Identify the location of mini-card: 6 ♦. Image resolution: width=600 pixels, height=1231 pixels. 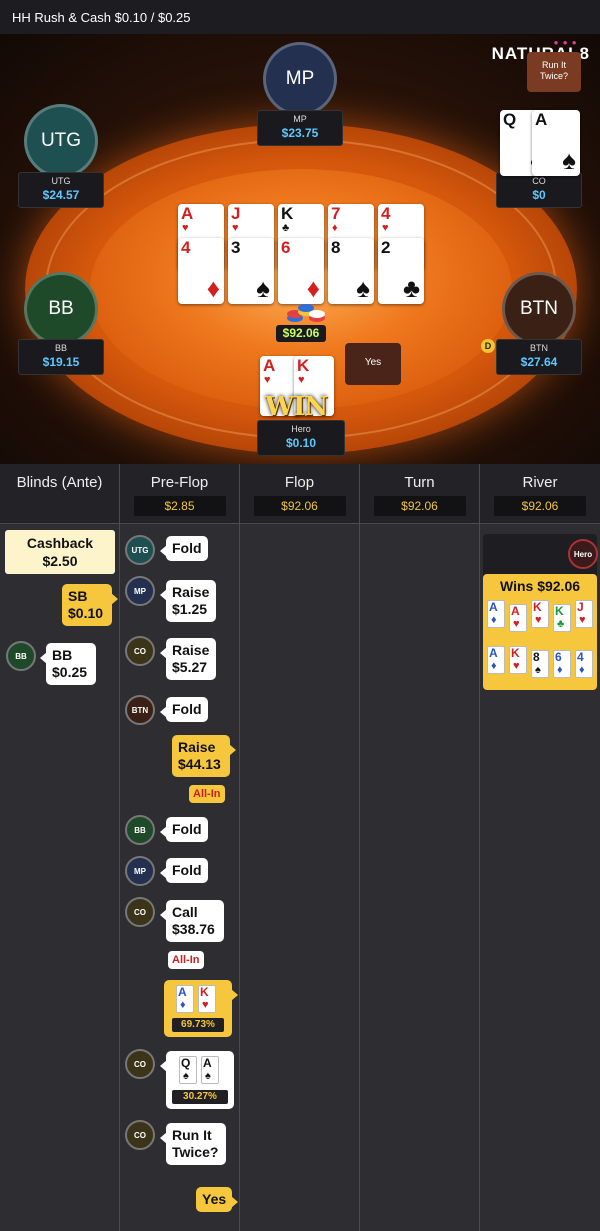
(562, 664).